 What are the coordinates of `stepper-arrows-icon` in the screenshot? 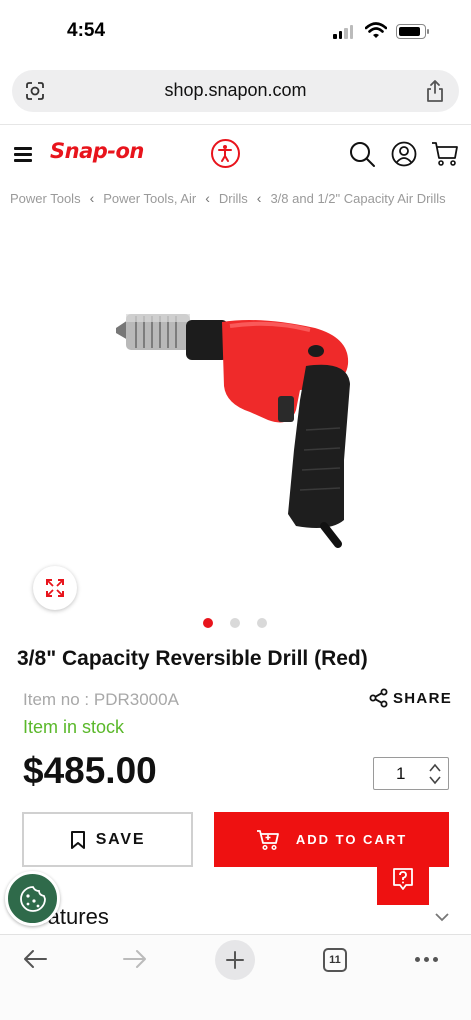 It's located at (435, 774).